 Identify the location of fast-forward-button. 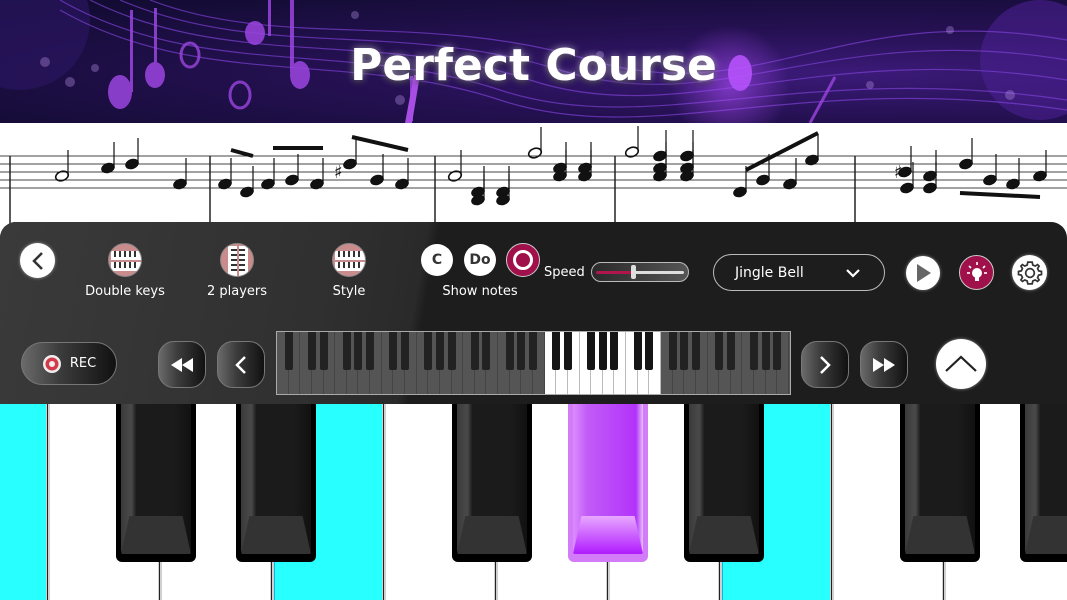
(884, 364).